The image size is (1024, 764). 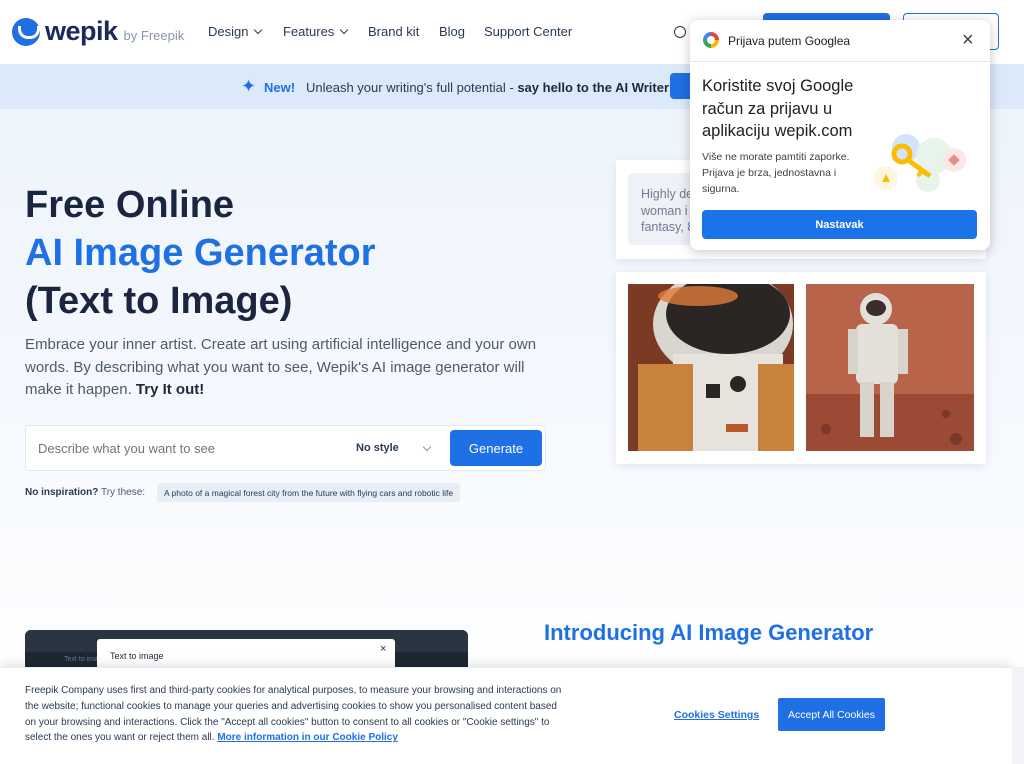 What do you see at coordinates (377, 448) in the screenshot?
I see `style-select: No style` at bounding box center [377, 448].